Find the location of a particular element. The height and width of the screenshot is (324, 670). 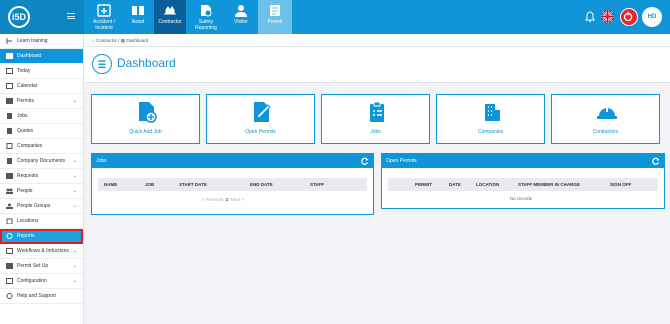

column-header: SIGN OFF is located at coordinates (620, 184).